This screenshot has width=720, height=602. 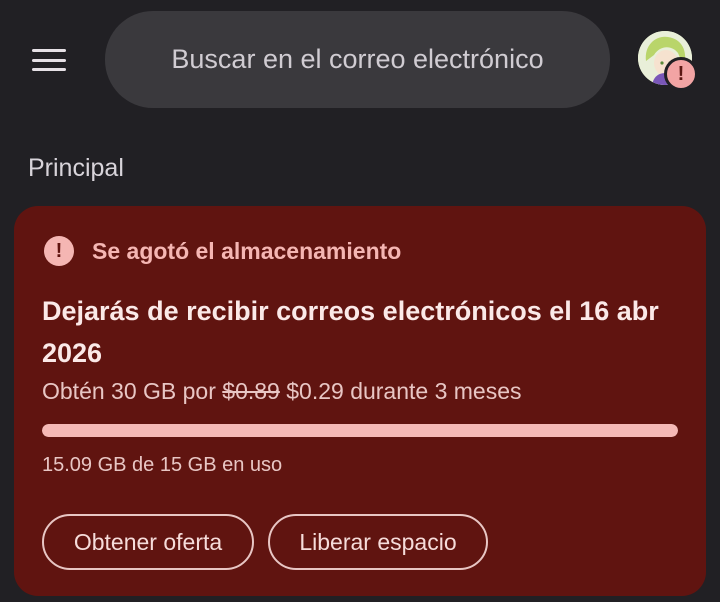 I want to click on get-offer-button: Obtener oferta, so click(x=148, y=542).